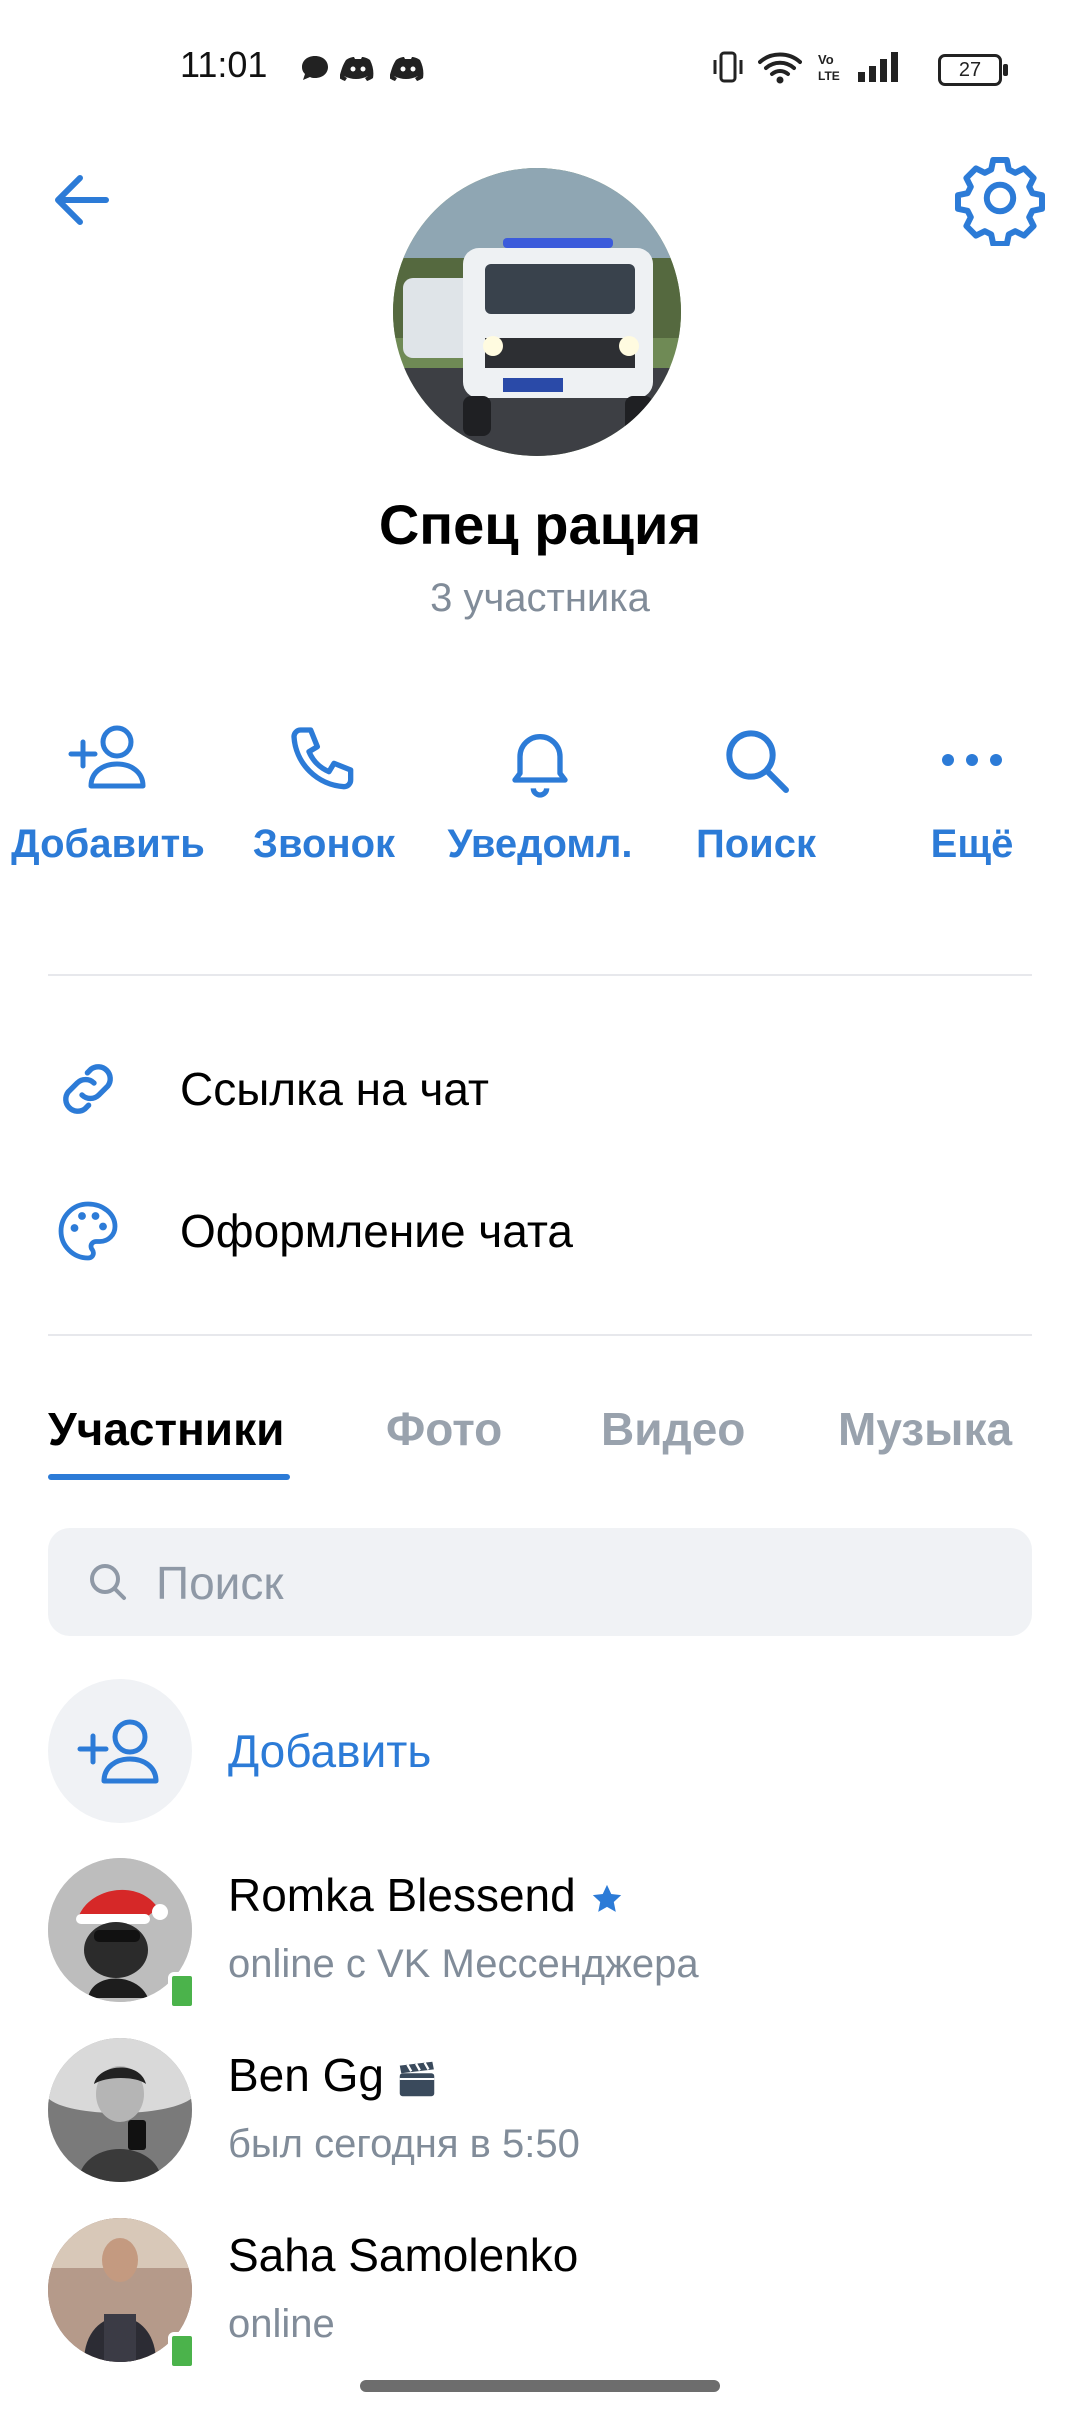 The image size is (1080, 2412). I want to click on tab-music: Музыка, so click(925, 1429).